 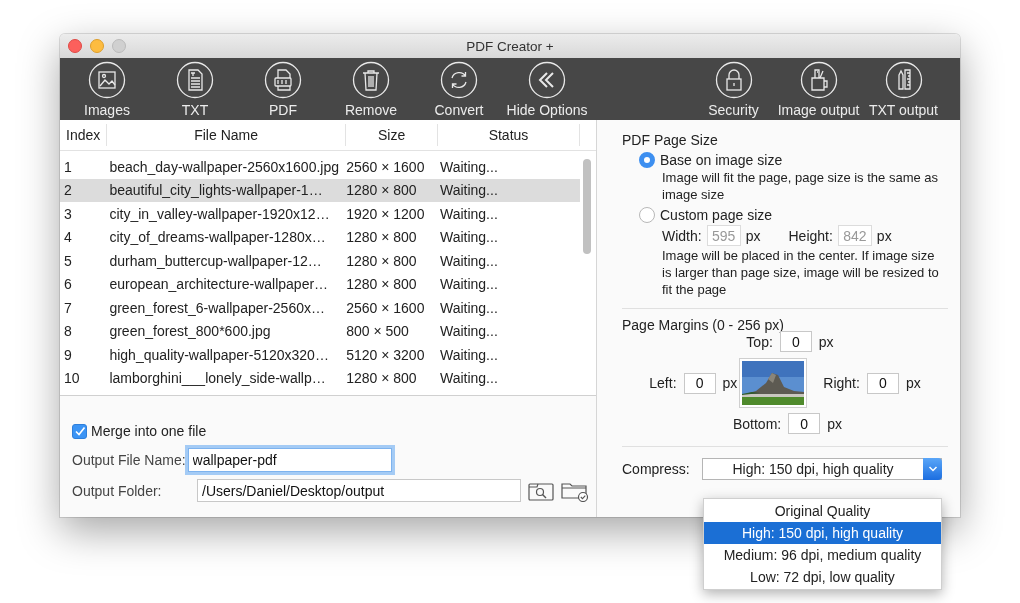 I want to click on pen-cup-icon, so click(x=818, y=80).